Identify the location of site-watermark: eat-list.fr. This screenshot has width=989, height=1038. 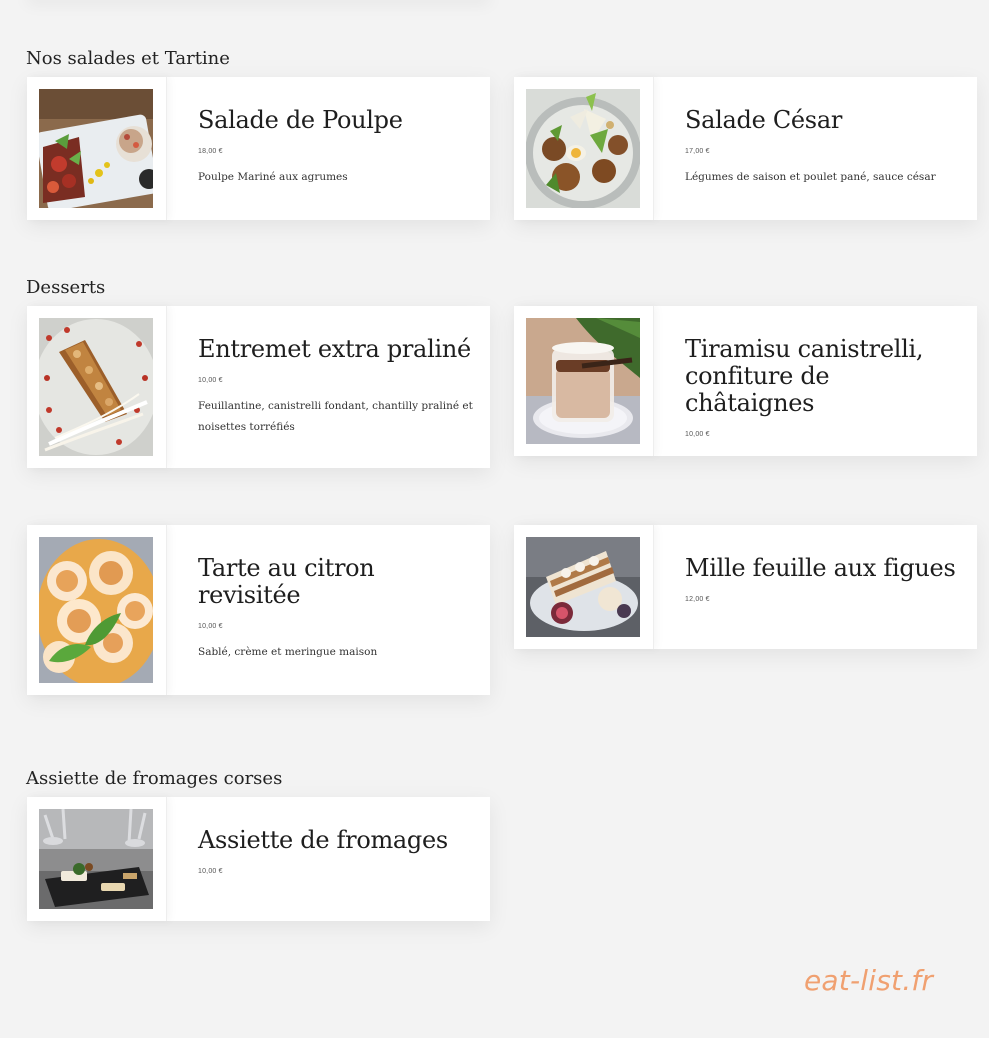
(869, 980).